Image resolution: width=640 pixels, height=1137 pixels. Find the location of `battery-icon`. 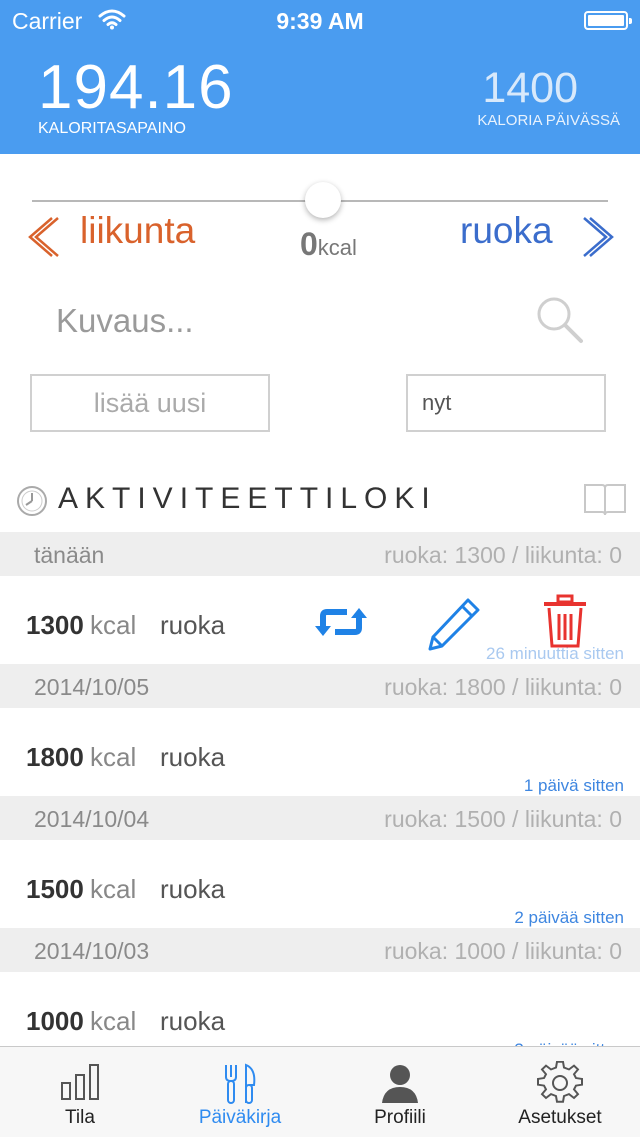

battery-icon is located at coordinates (608, 20).